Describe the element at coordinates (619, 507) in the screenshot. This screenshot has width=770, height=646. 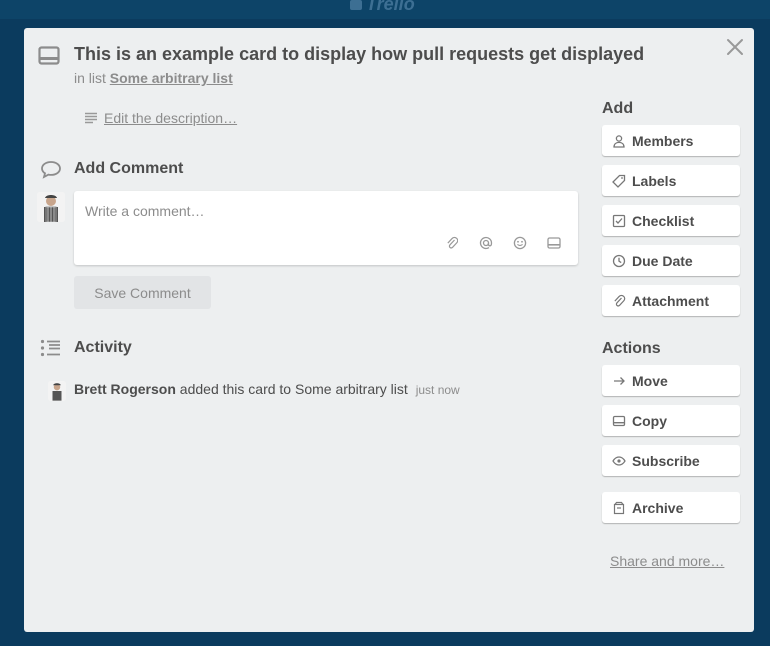
I see `archive-icon` at that location.